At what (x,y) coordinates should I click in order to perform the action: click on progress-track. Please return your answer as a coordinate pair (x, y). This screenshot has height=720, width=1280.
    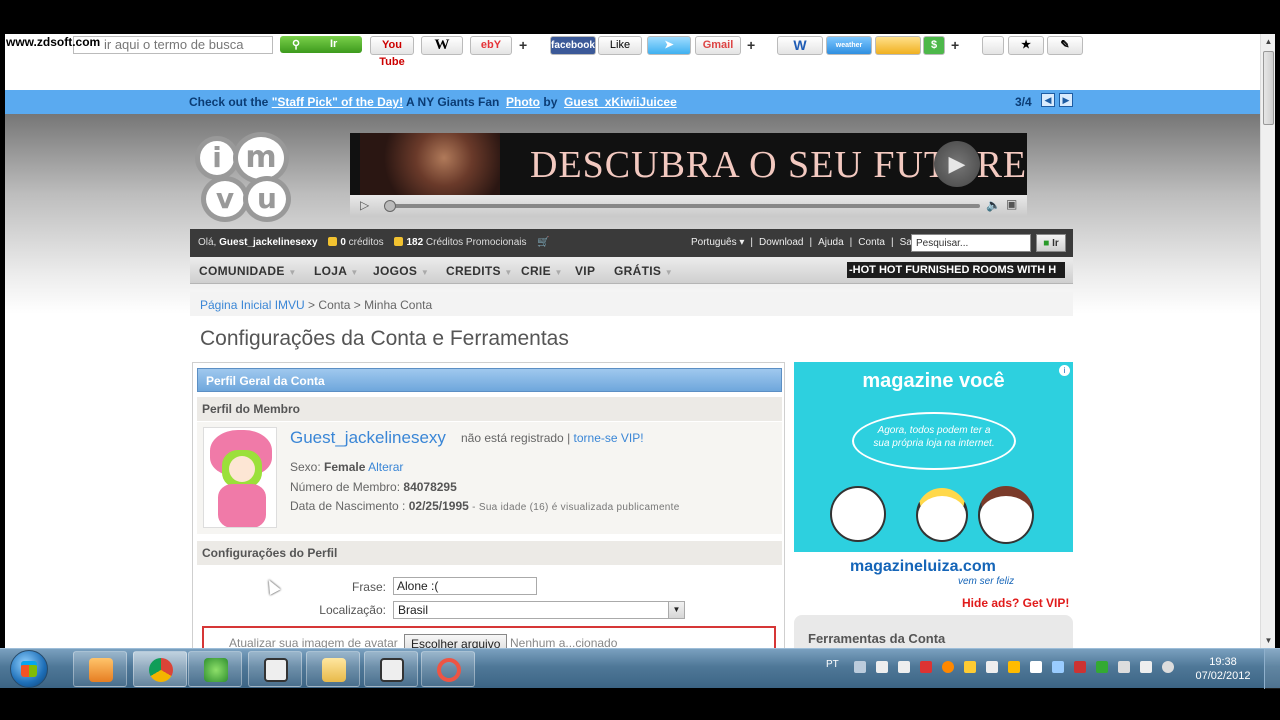
    Looking at the image, I should click on (684, 206).